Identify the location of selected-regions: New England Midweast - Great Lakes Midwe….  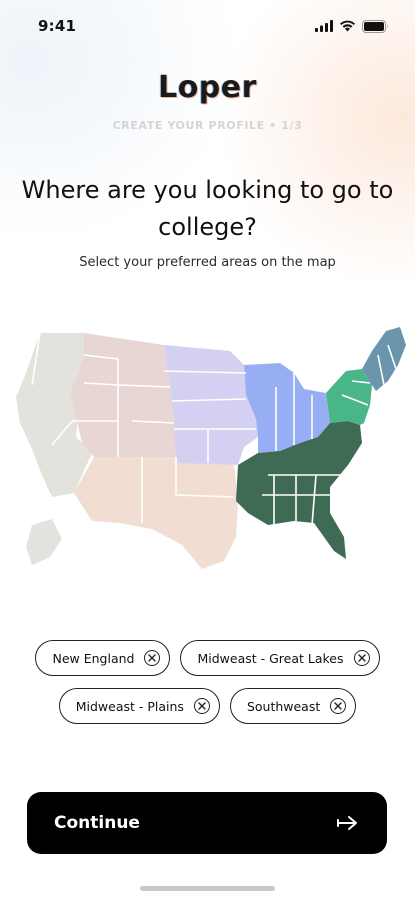
(207, 688).